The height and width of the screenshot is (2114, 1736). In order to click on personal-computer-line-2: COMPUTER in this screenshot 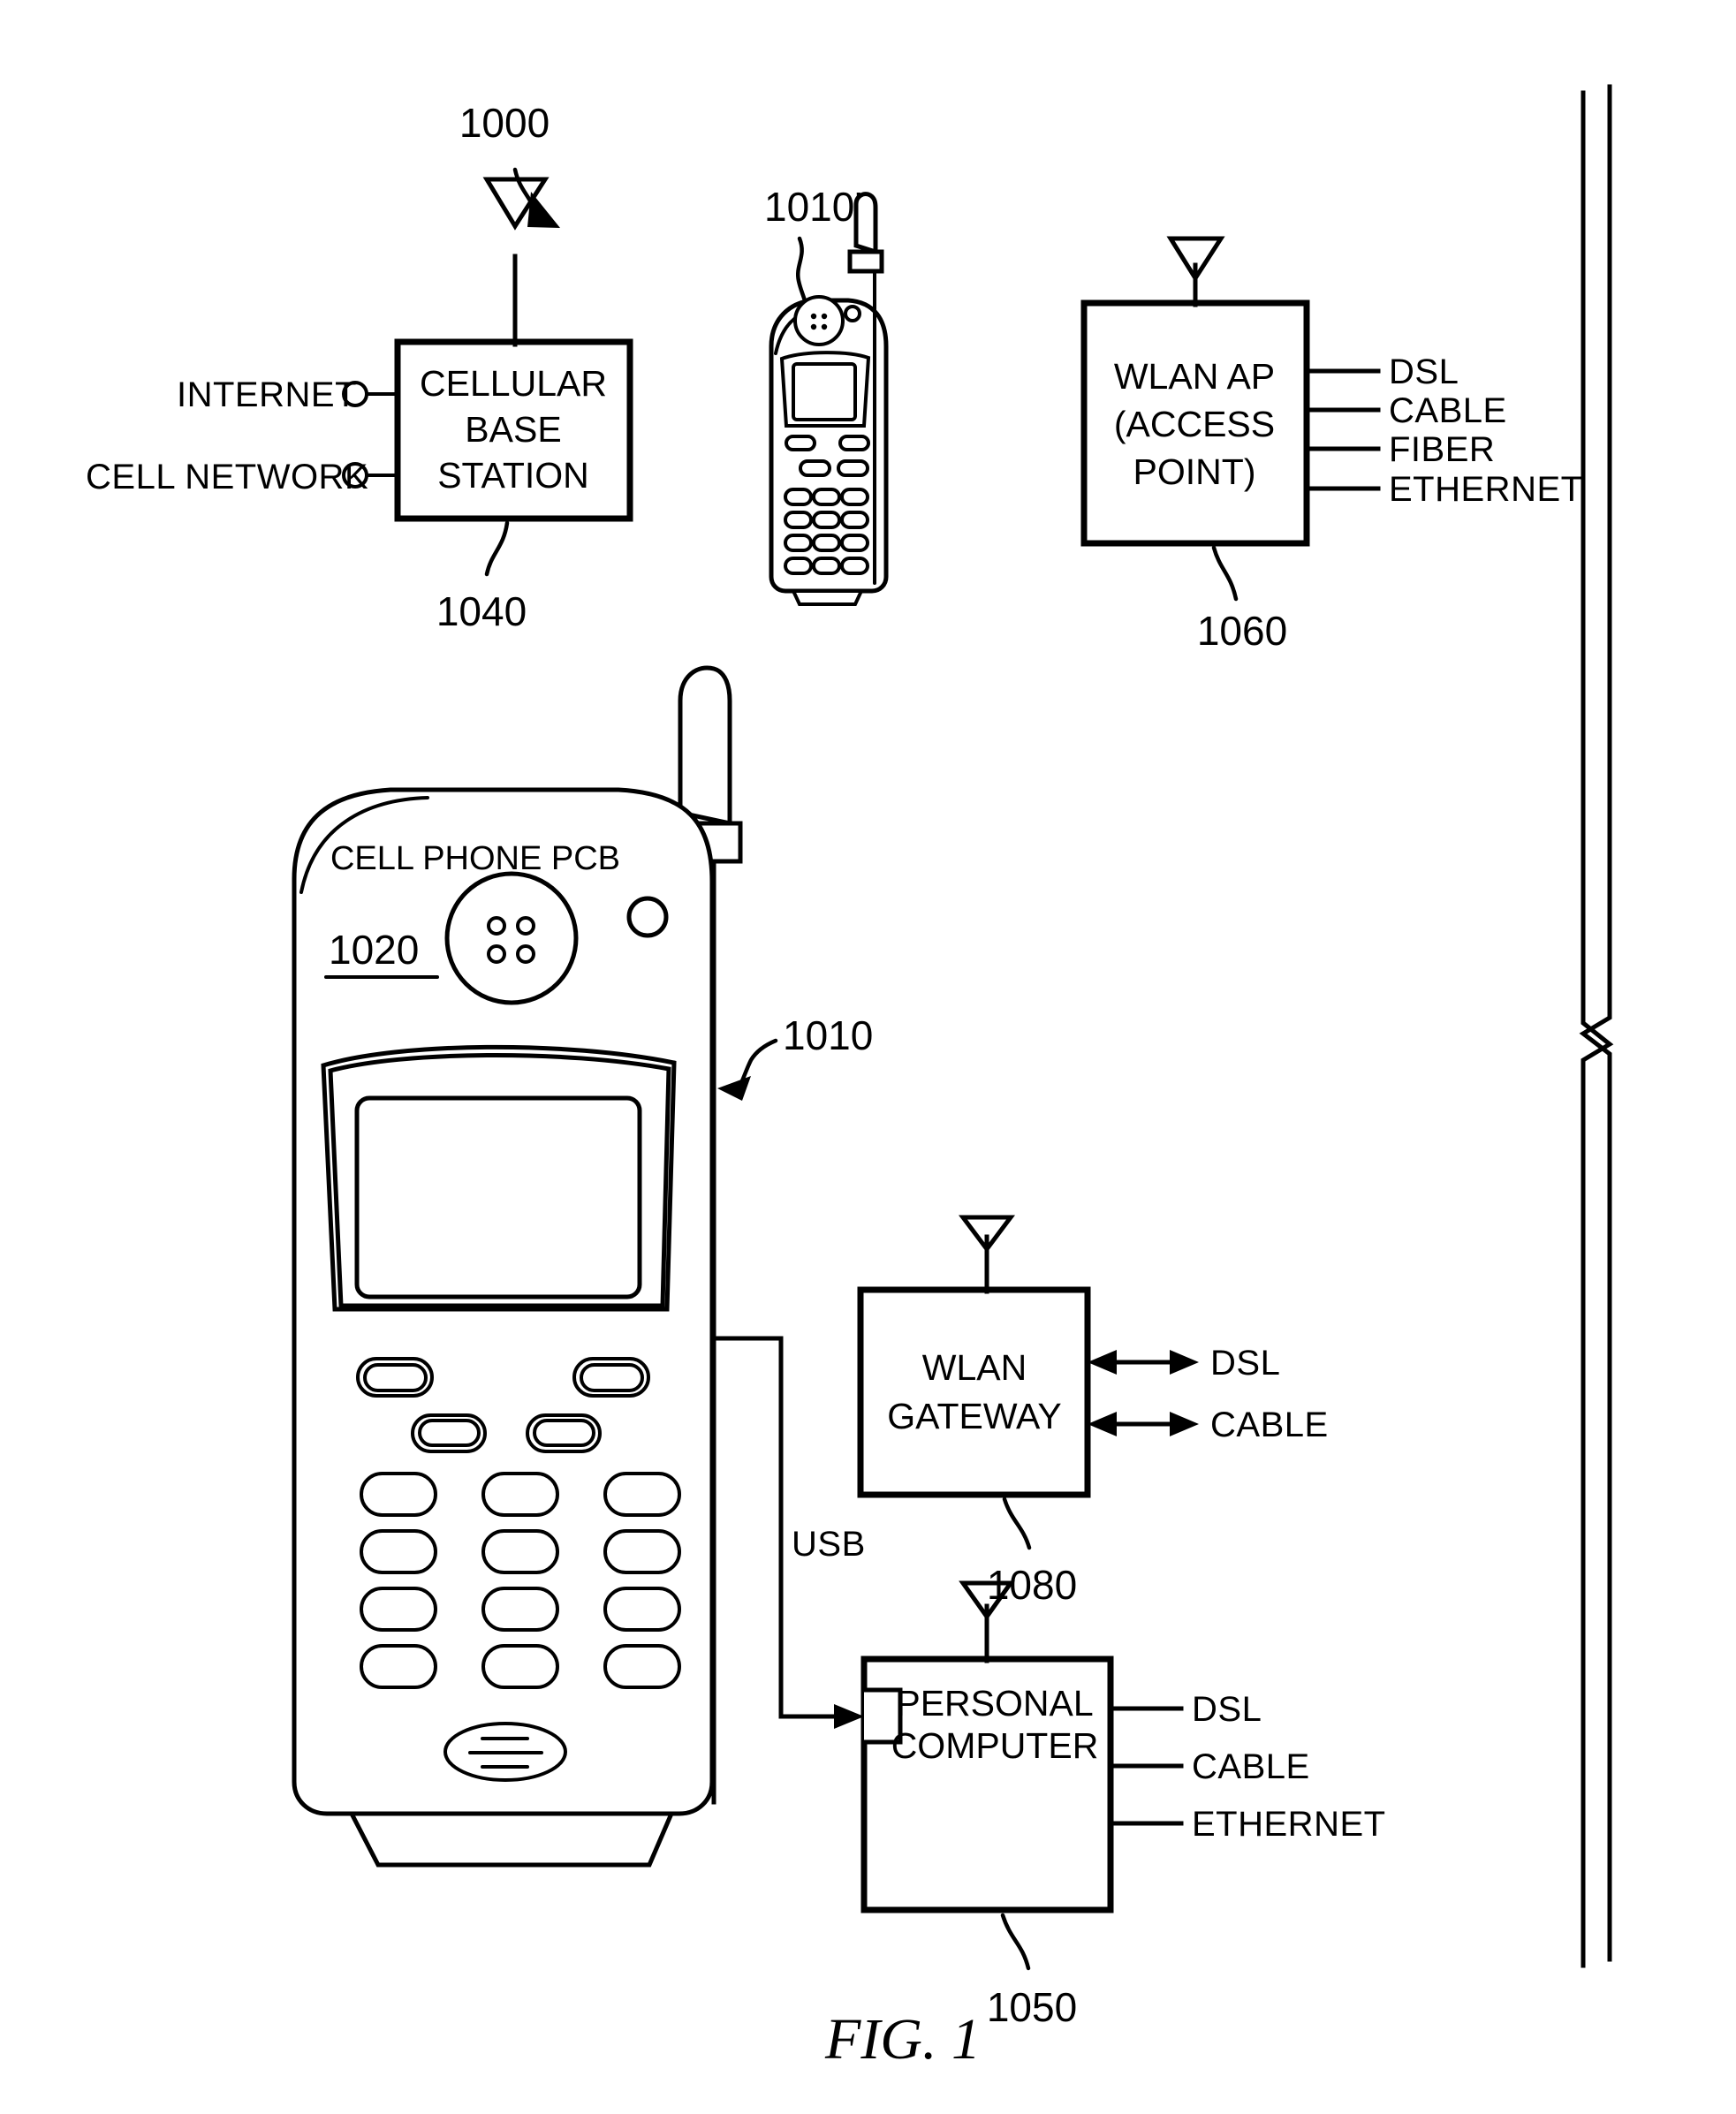, I will do `click(995, 1745)`.